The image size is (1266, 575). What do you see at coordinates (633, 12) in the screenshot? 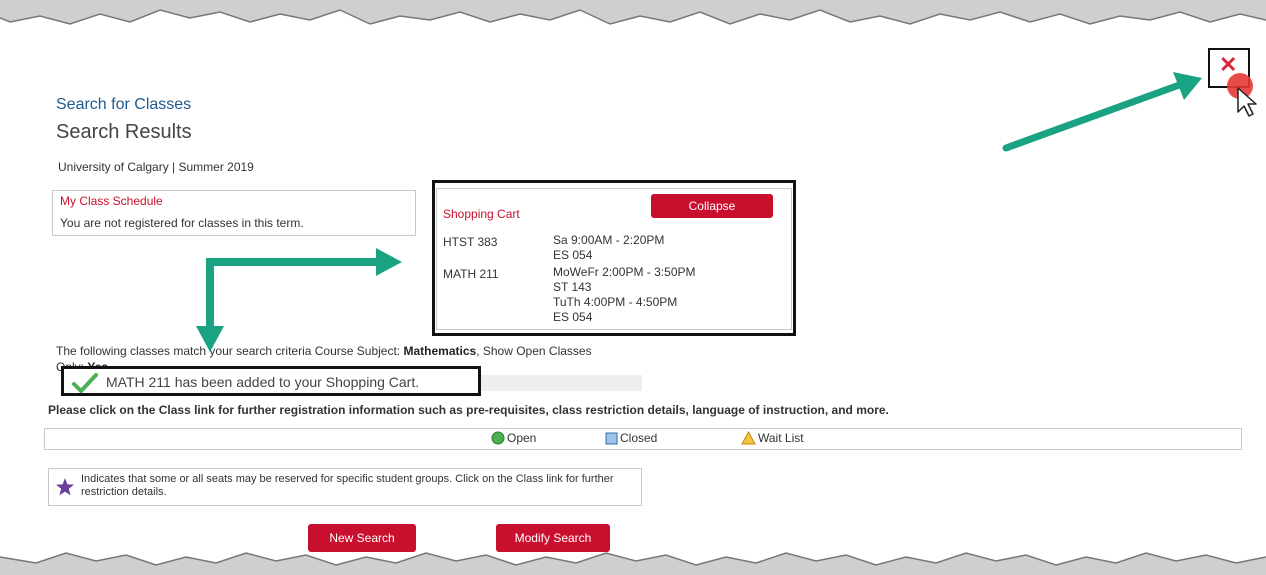
I see `torn-edge-top` at bounding box center [633, 12].